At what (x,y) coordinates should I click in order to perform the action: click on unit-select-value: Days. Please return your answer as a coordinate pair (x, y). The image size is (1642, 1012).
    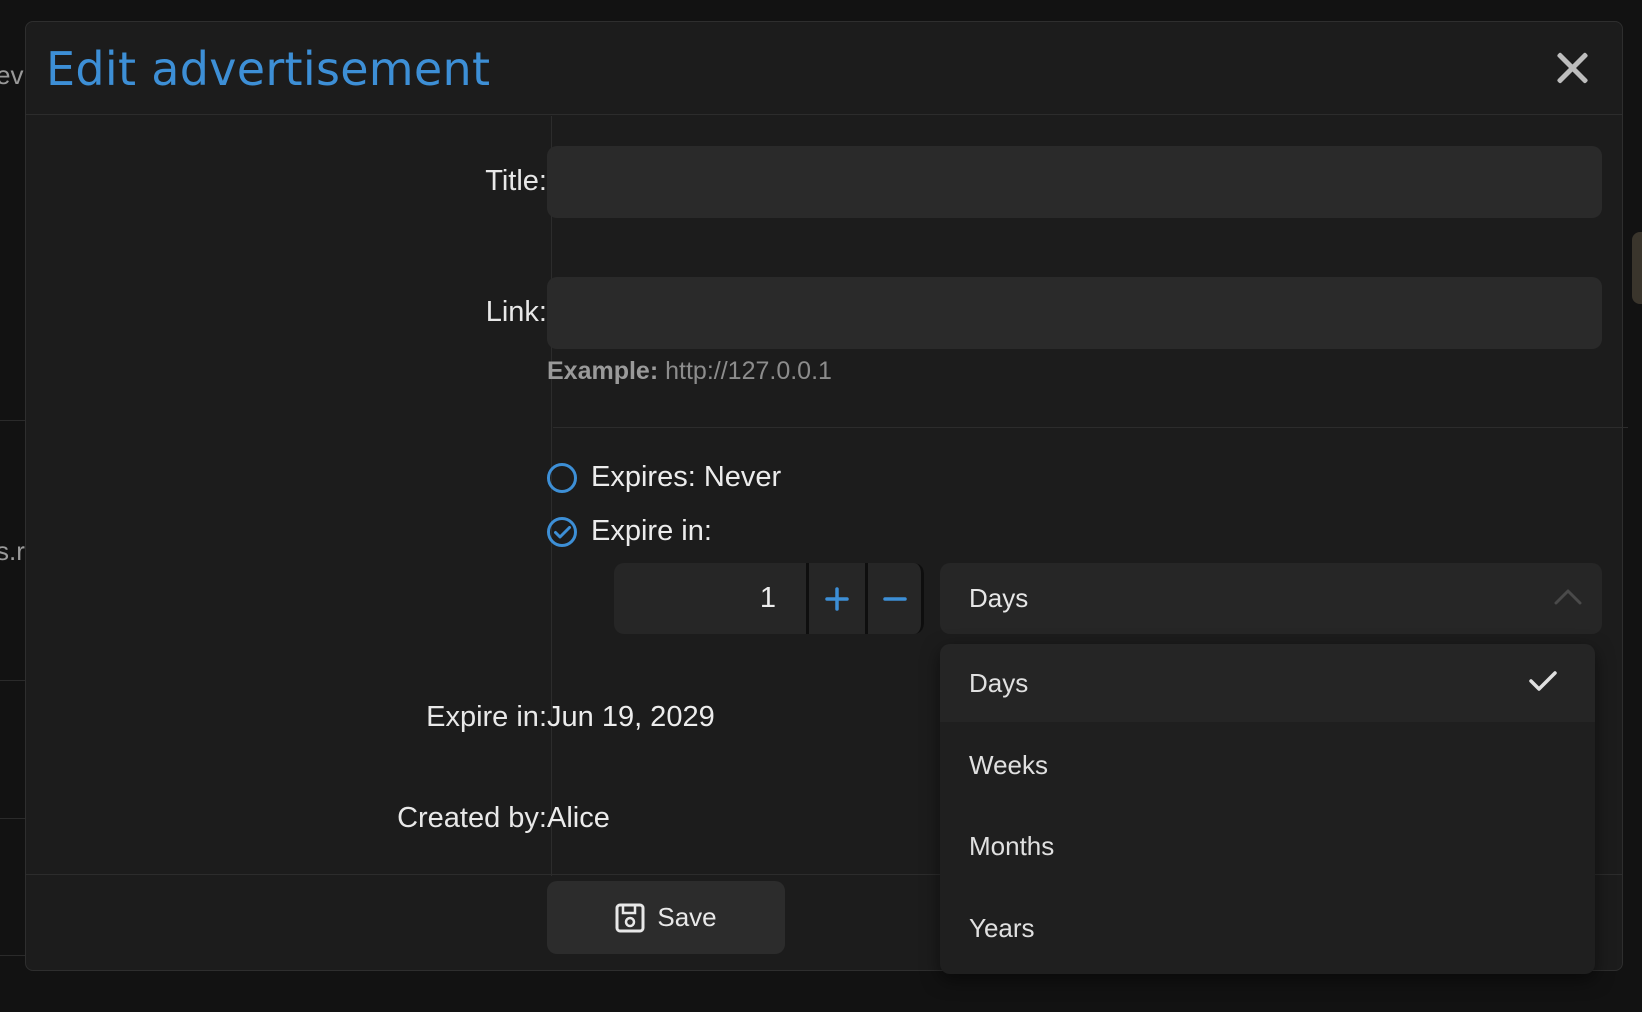
    Looking at the image, I should click on (999, 598).